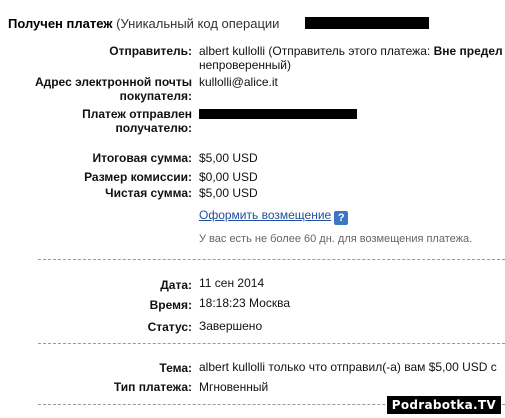 Image resolution: width=505 pixels, height=418 pixels. Describe the element at coordinates (231, 326) in the screenshot. I see `status-value: Завершено` at that location.